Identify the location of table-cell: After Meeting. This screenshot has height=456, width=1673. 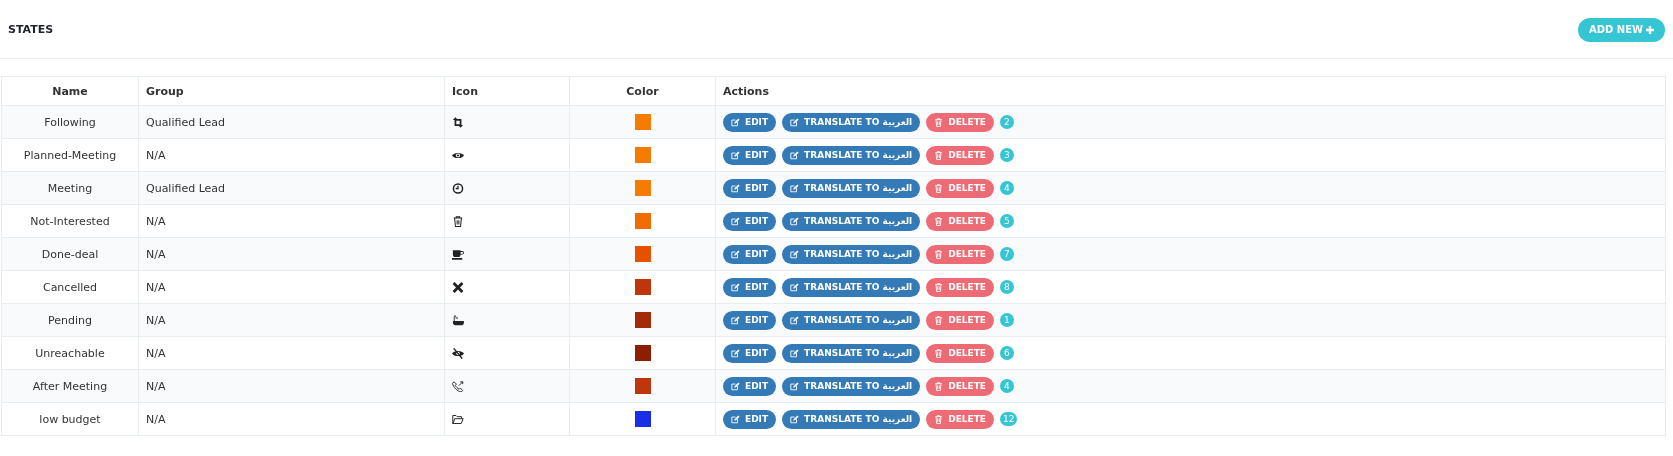
(70, 386).